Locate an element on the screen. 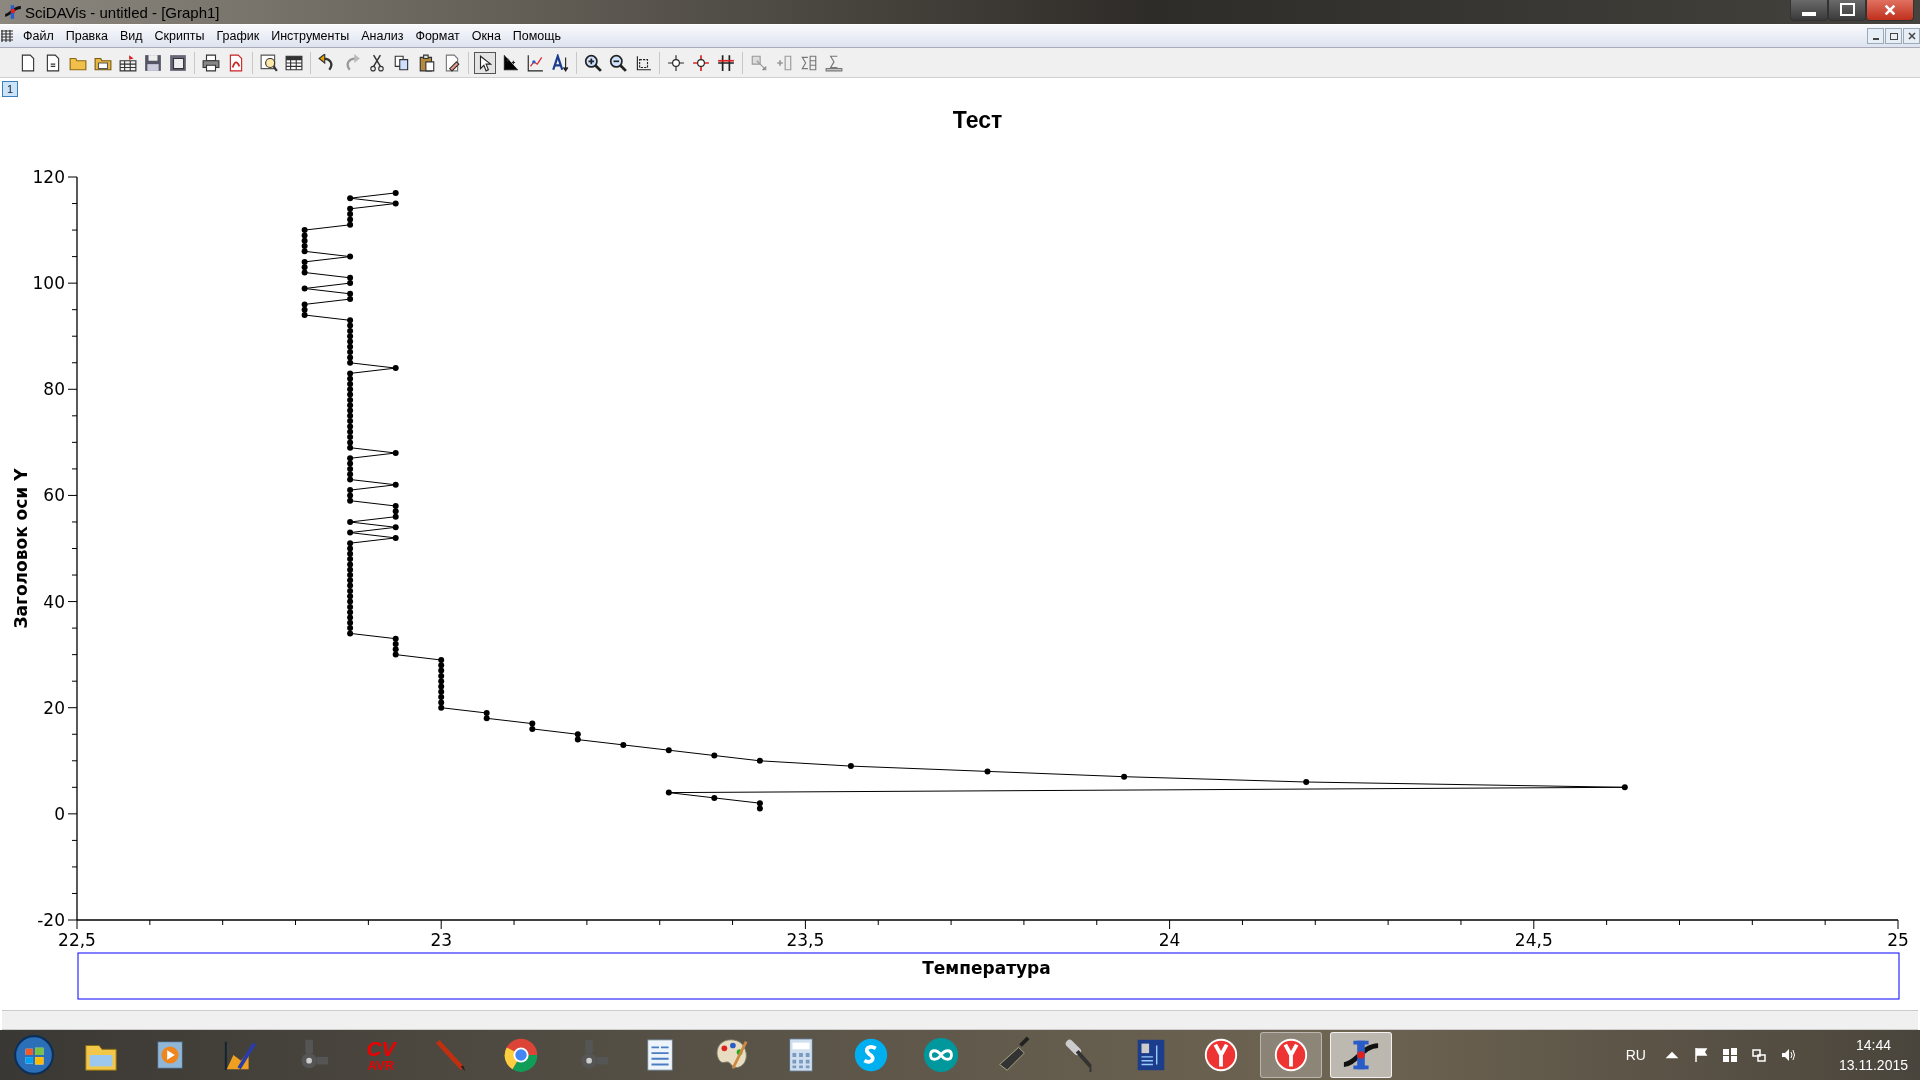  axis-tick-label: 23,5 is located at coordinates (805, 940).